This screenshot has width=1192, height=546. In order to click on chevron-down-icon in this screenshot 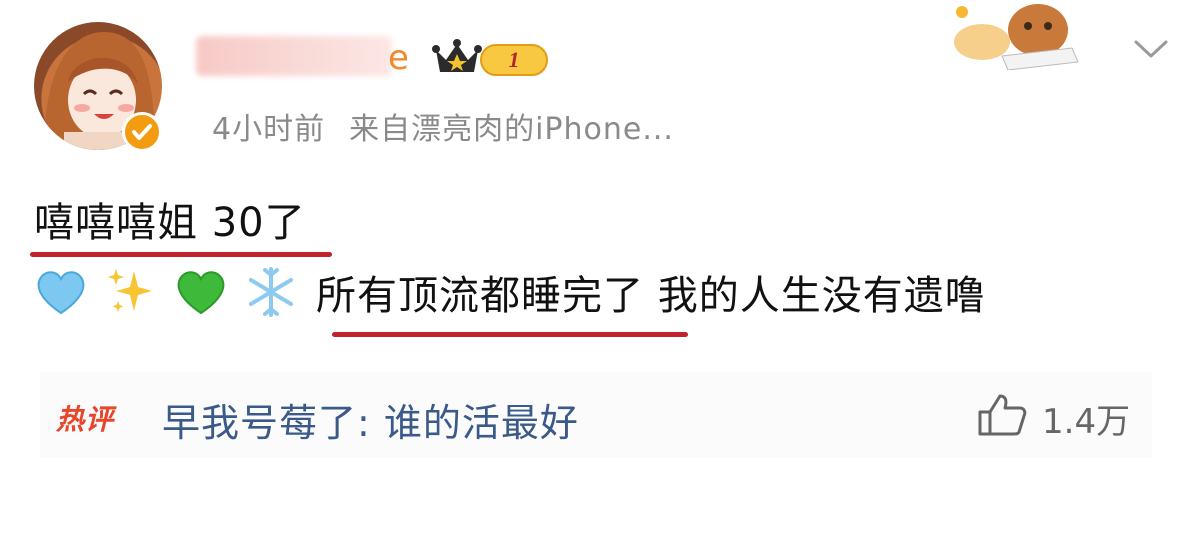, I will do `click(1151, 50)`.